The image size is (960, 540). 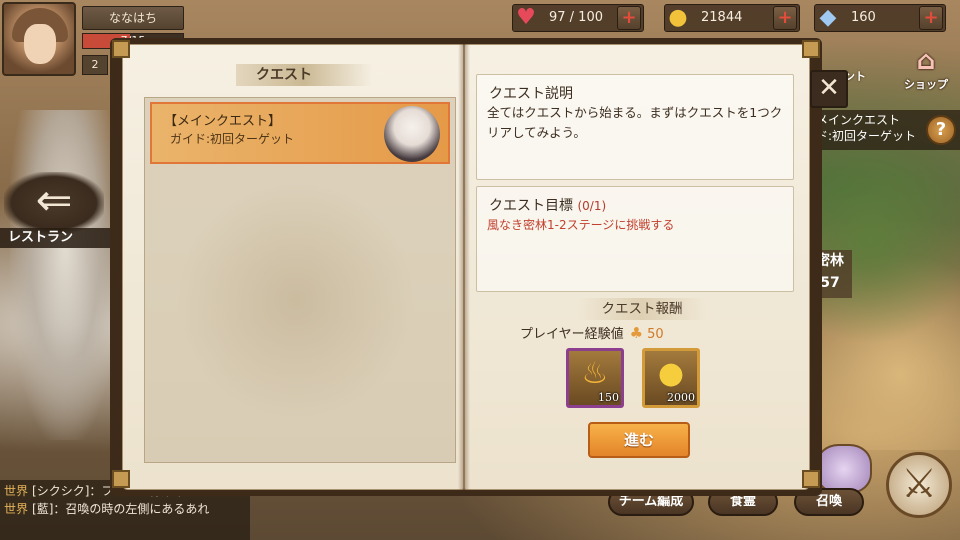 What do you see at coordinates (65, 275) in the screenshot?
I see `background-character` at bounding box center [65, 275].